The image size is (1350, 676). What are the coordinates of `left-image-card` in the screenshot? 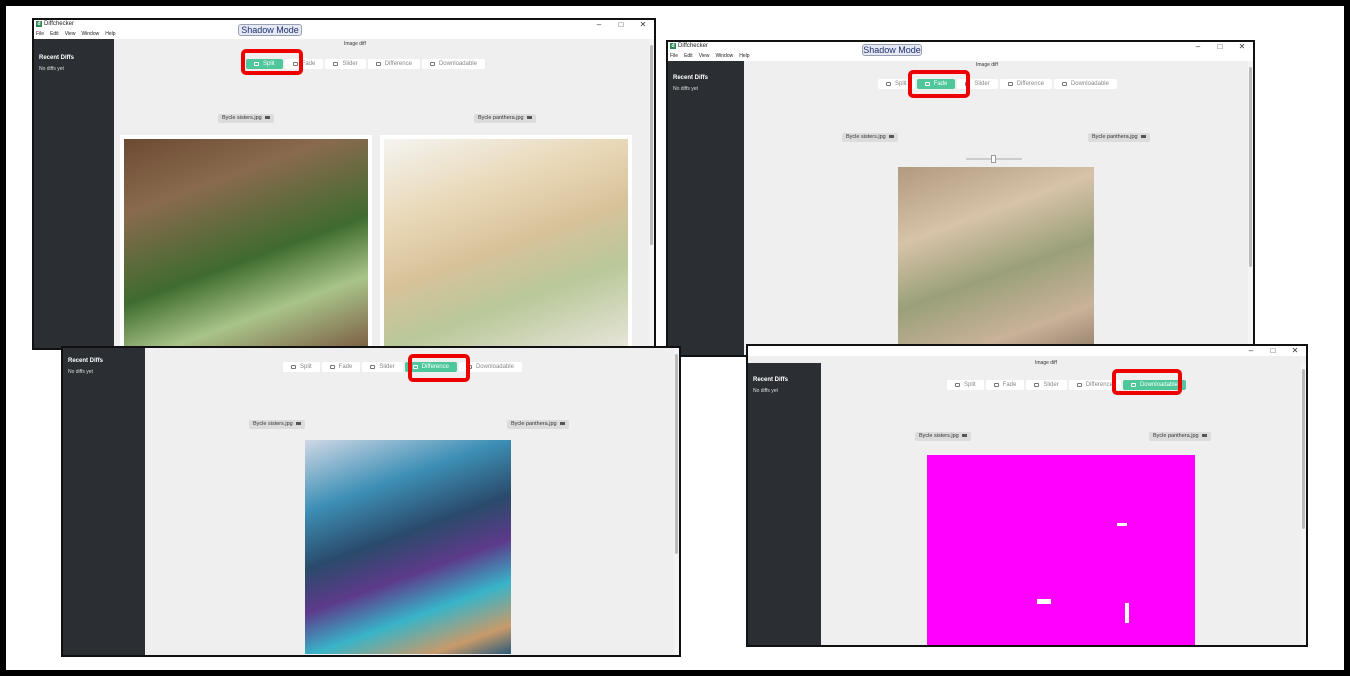 It's located at (246, 241).